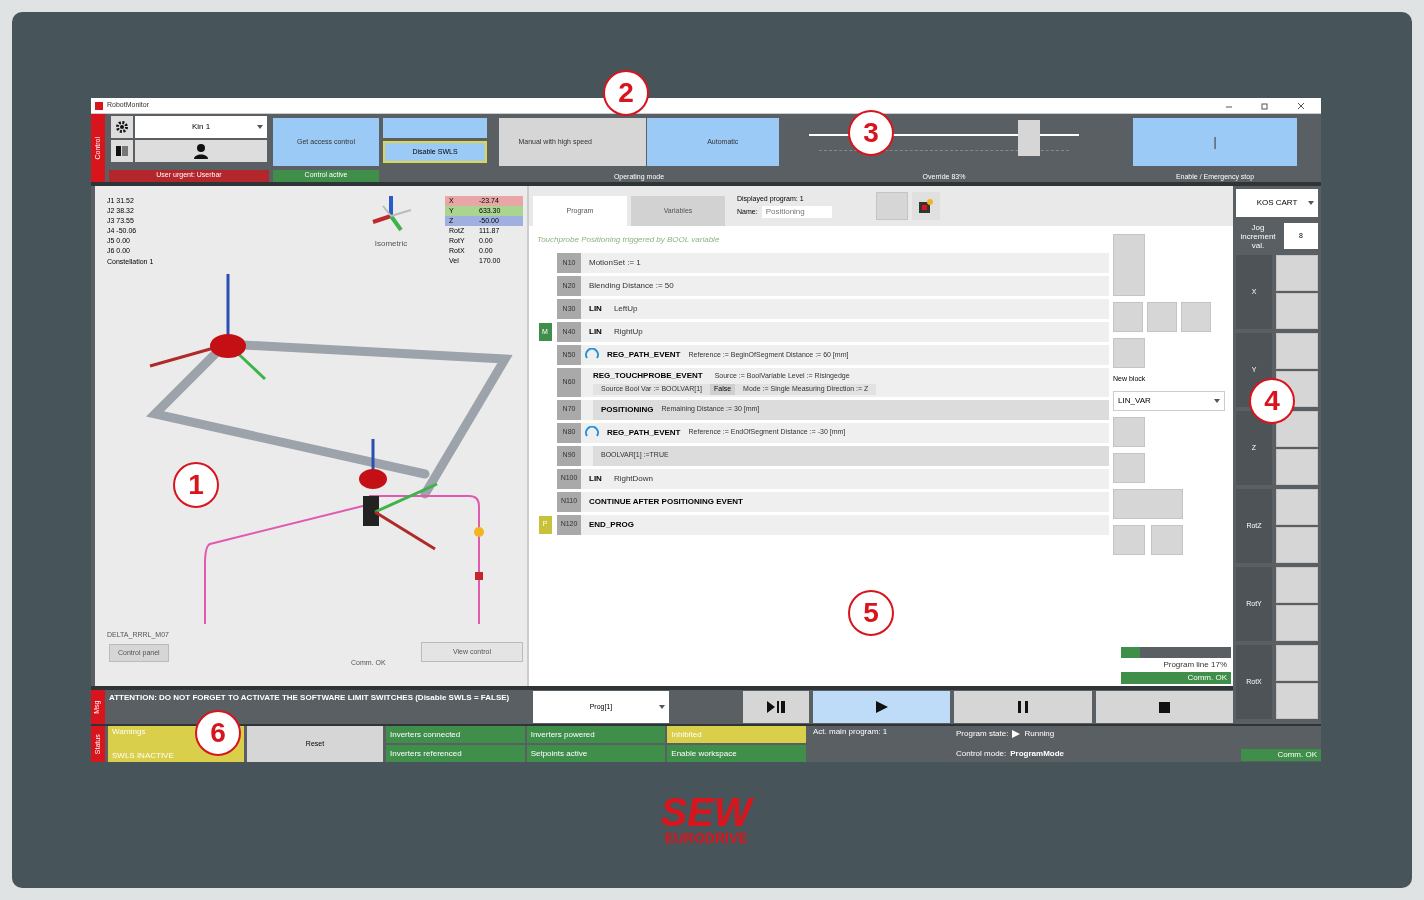 Image resolution: width=1424 pixels, height=900 pixels. I want to click on program-state: Running, so click(1039, 734).